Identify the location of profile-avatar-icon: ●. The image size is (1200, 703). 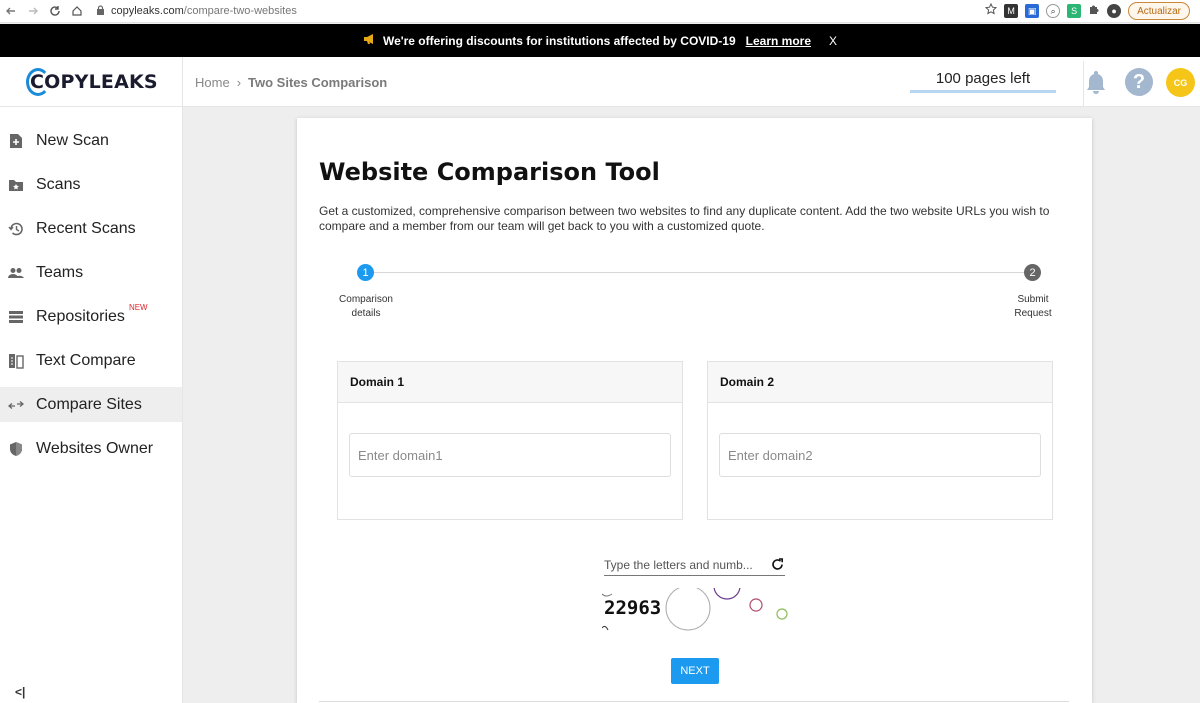
(1114, 11).